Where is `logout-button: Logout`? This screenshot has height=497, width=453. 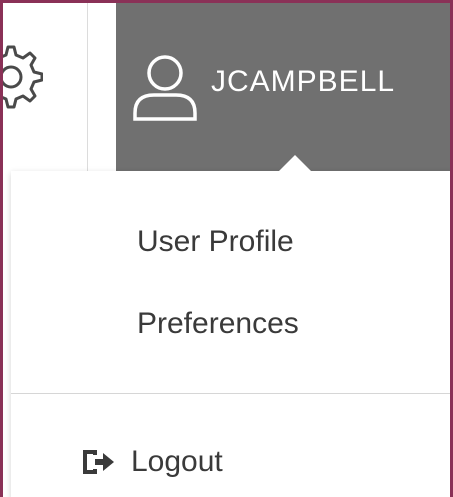 logout-button: Logout is located at coordinates (152, 462).